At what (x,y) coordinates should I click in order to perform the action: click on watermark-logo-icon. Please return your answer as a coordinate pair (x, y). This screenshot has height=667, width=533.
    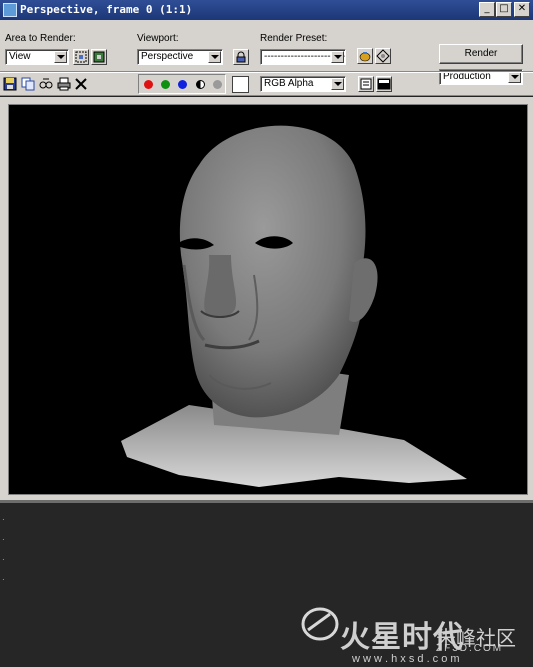
    Looking at the image, I should click on (320, 624).